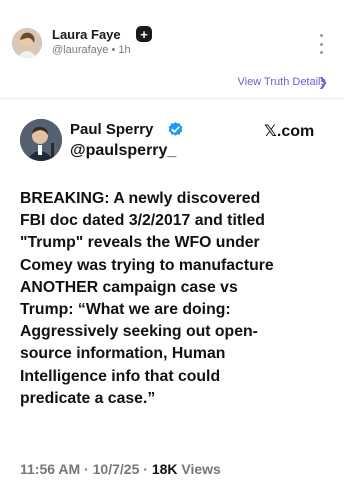 The height and width of the screenshot is (500, 344). Describe the element at coordinates (86, 34) in the screenshot. I see `author-name: Laura Faye` at that location.